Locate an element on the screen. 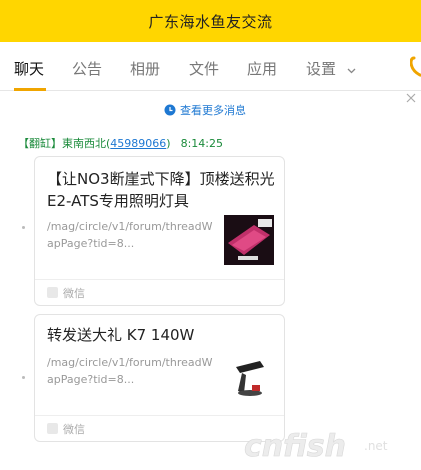 The image size is (421, 470). light-fixture-photo-icon is located at coordinates (249, 380).